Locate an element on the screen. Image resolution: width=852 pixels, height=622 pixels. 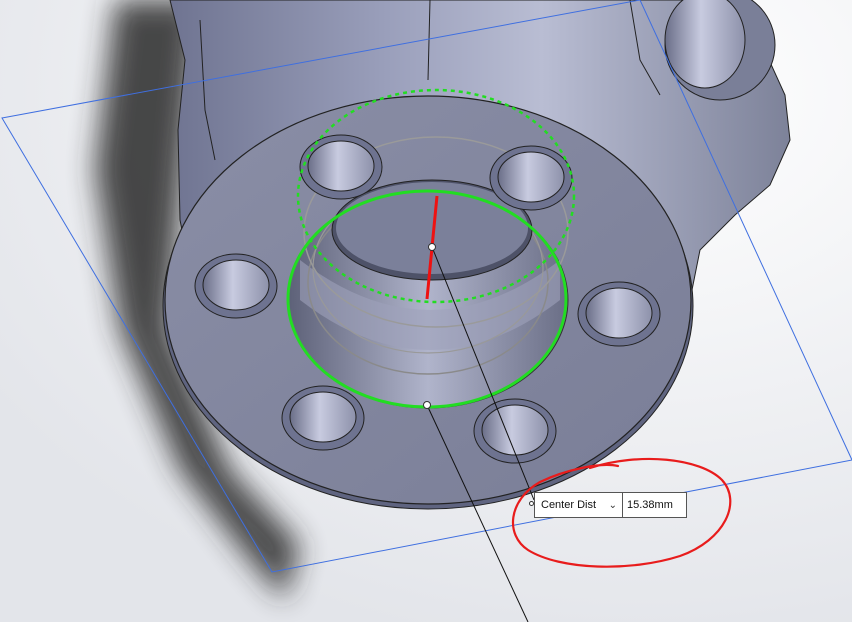
chevron-down-icon: ⌄ is located at coordinates (612, 505).